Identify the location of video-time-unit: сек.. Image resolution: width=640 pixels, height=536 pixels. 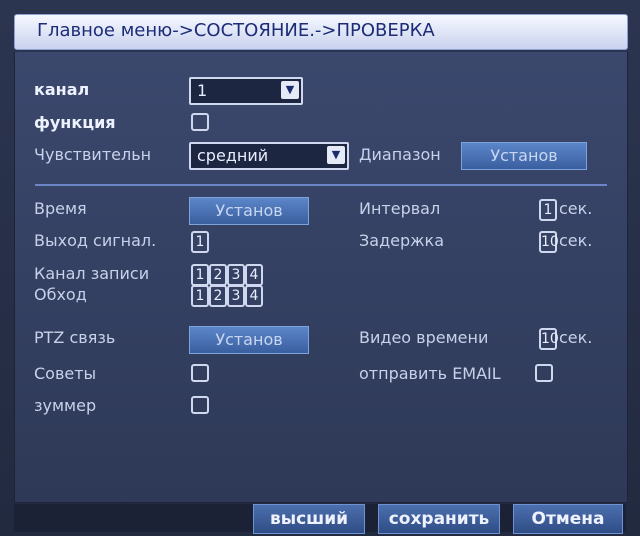
(576, 337).